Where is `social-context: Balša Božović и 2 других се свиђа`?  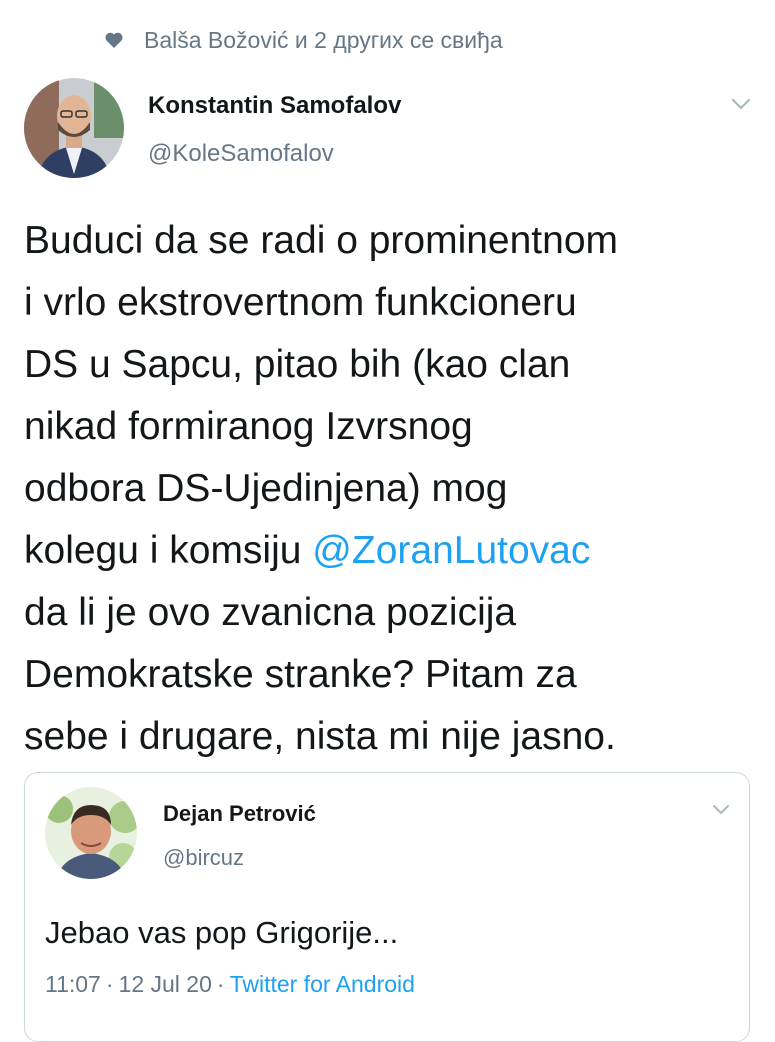
social-context: Balša Božović и 2 других се свиђа is located at coordinates (303, 40).